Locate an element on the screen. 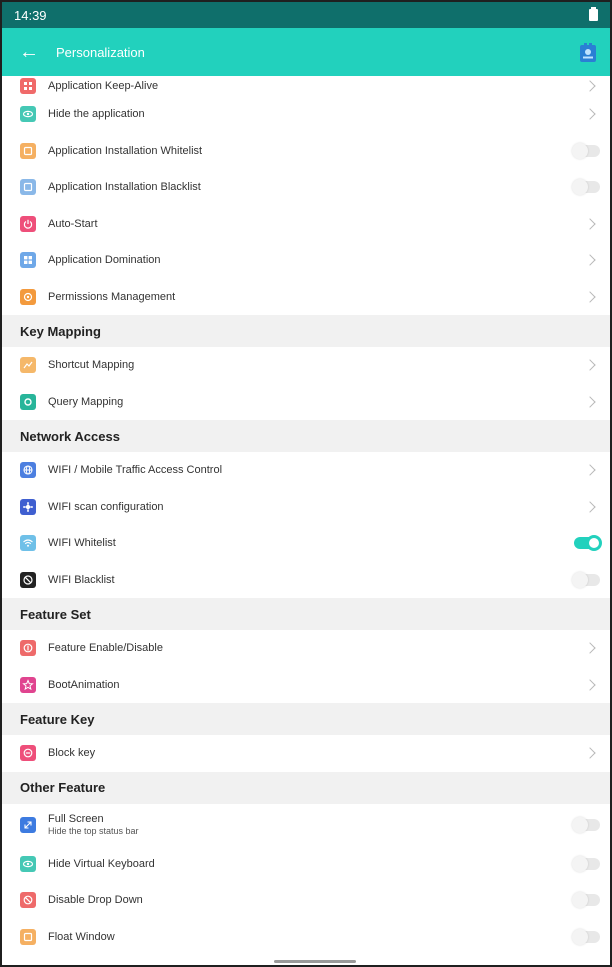 The width and height of the screenshot is (612, 967). row-label: WIFI Blacklist is located at coordinates (81, 579).